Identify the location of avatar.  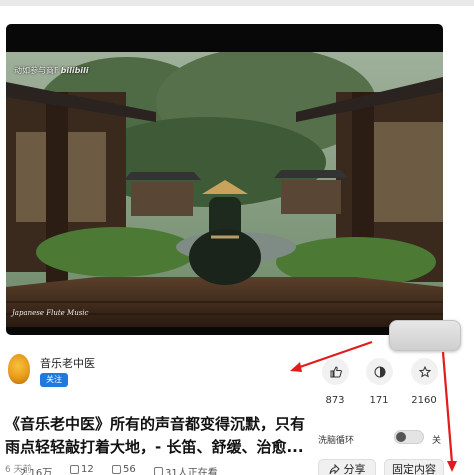
(19, 369).